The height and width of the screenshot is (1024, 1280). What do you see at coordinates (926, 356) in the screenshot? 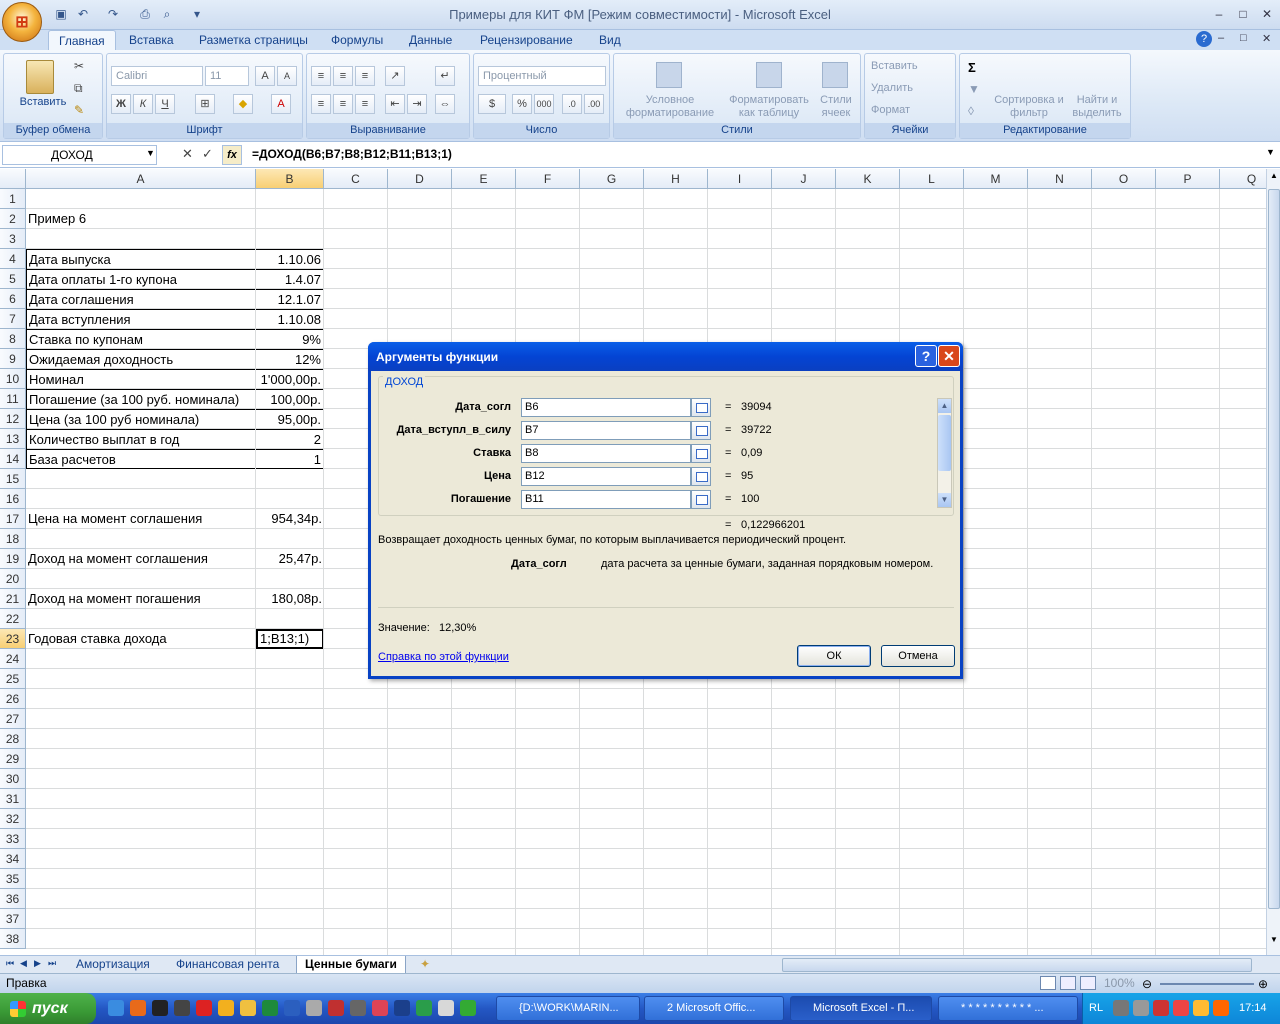
I see `dialog-help-icon: ?` at bounding box center [926, 356].